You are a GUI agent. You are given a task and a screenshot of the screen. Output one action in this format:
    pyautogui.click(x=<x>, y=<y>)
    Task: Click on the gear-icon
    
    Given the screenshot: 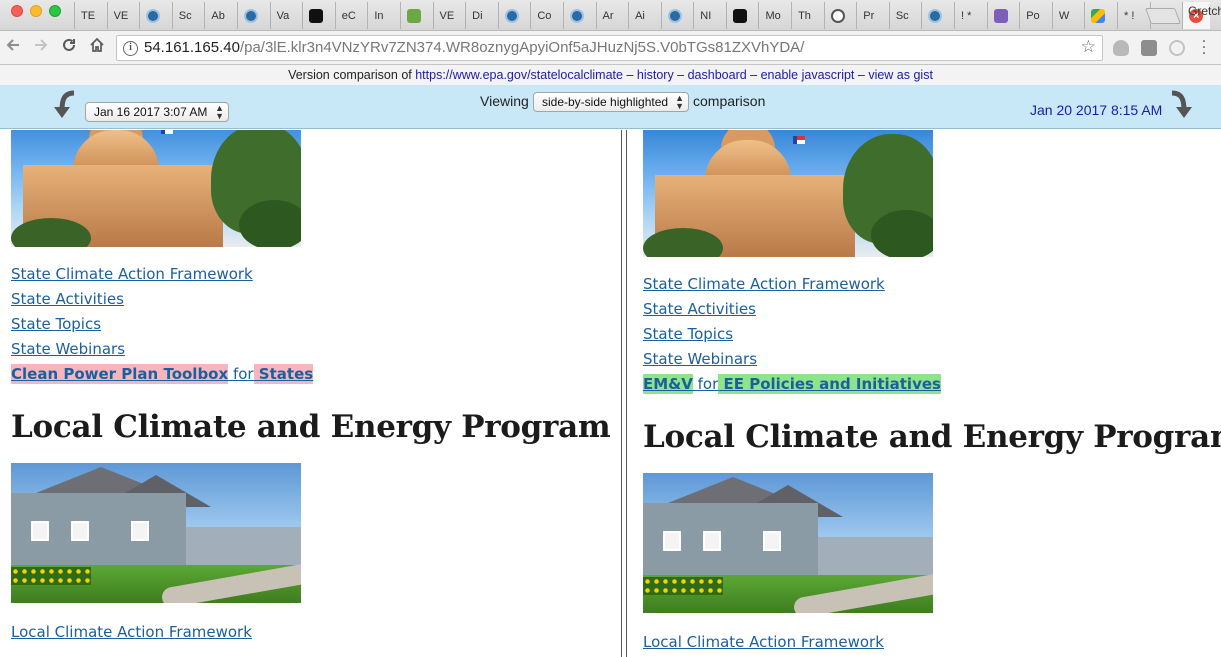 What is the action you would take?
    pyautogui.click(x=837, y=15)
    